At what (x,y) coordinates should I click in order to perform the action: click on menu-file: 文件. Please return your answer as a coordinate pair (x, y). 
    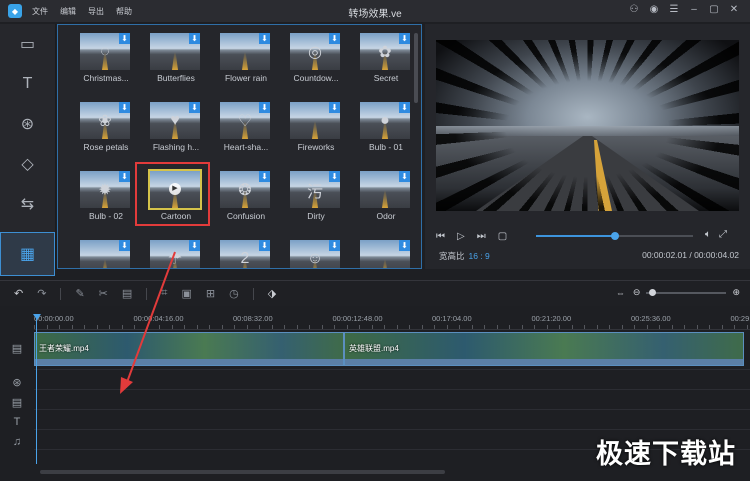
    Looking at the image, I should click on (40, 11).